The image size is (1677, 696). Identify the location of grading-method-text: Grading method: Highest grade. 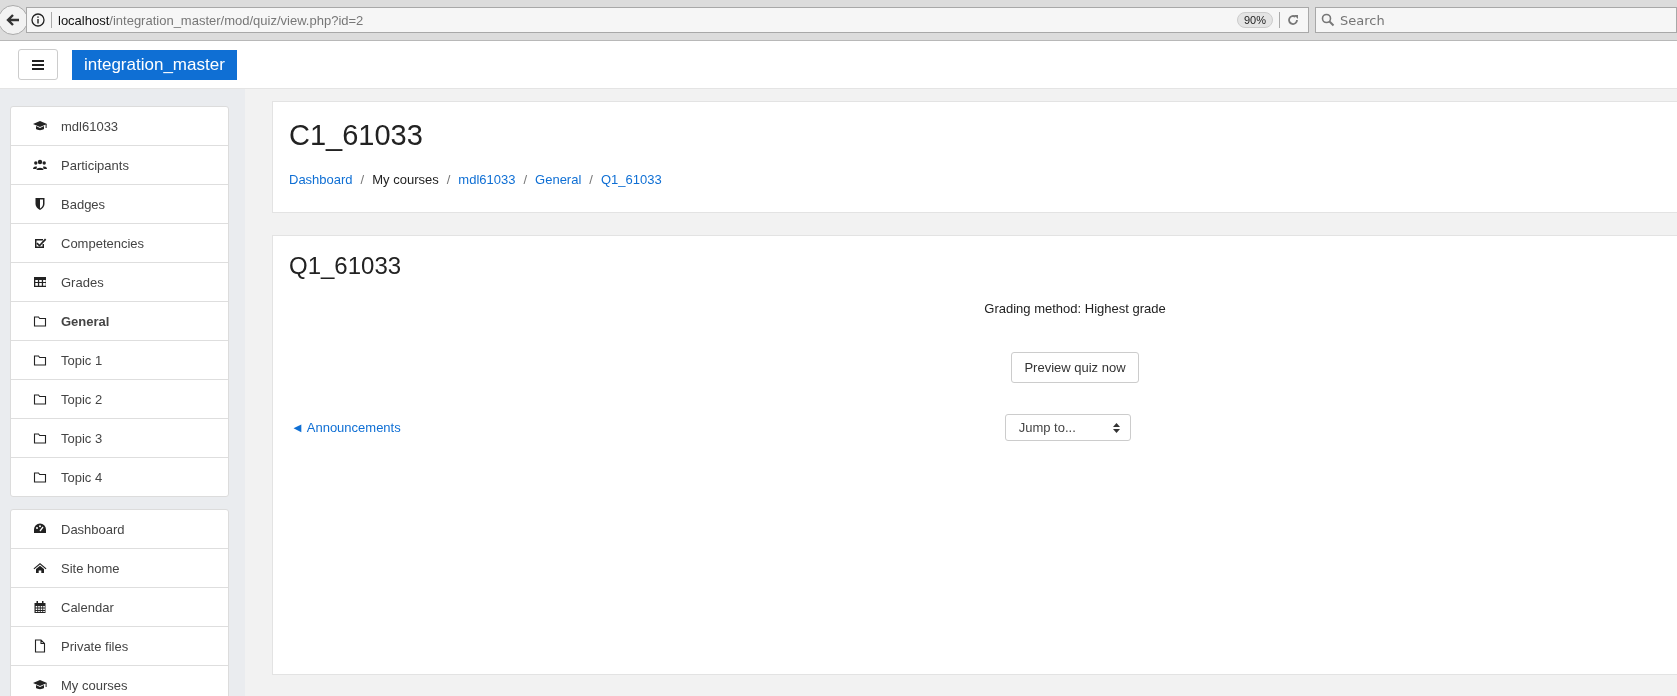
(1075, 308).